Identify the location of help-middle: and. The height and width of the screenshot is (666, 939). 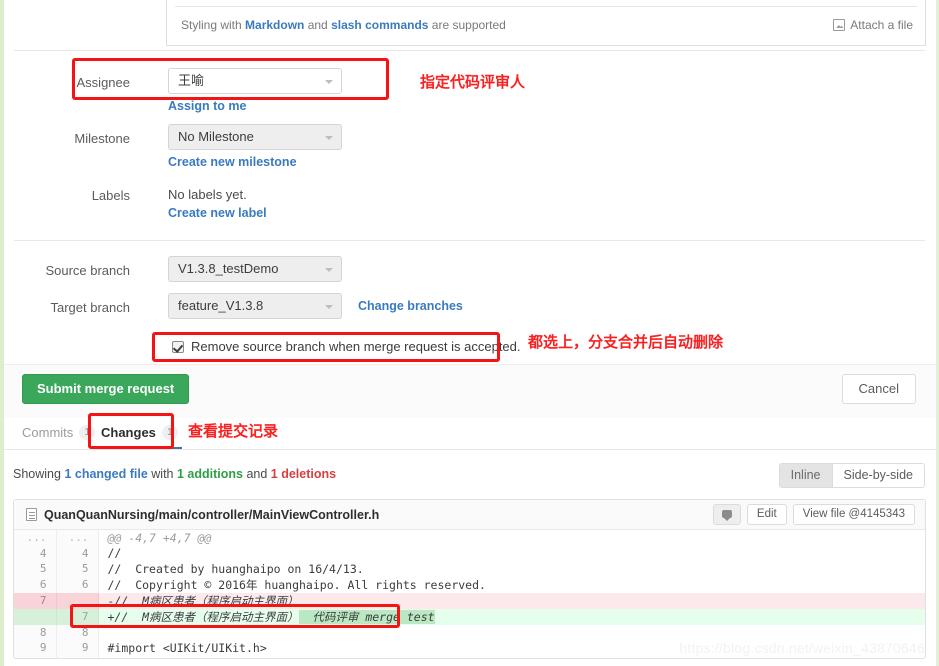
(318, 25).